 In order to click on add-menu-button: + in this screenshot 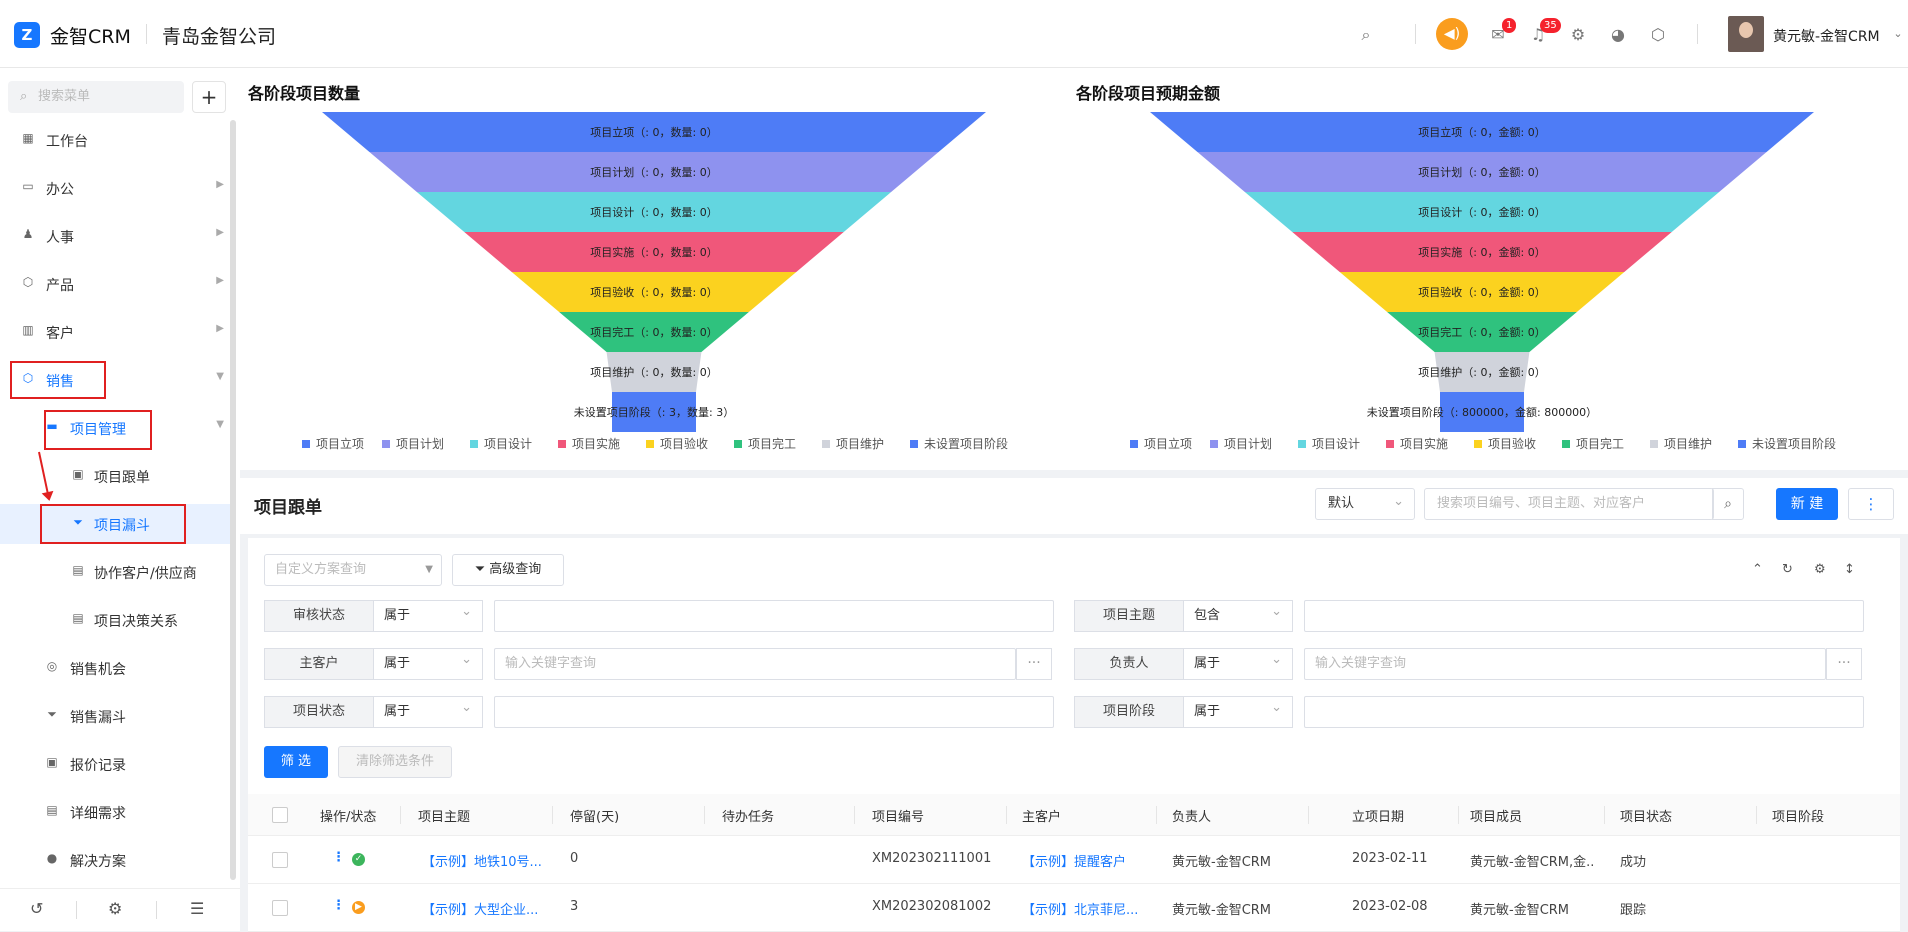, I will do `click(209, 97)`.